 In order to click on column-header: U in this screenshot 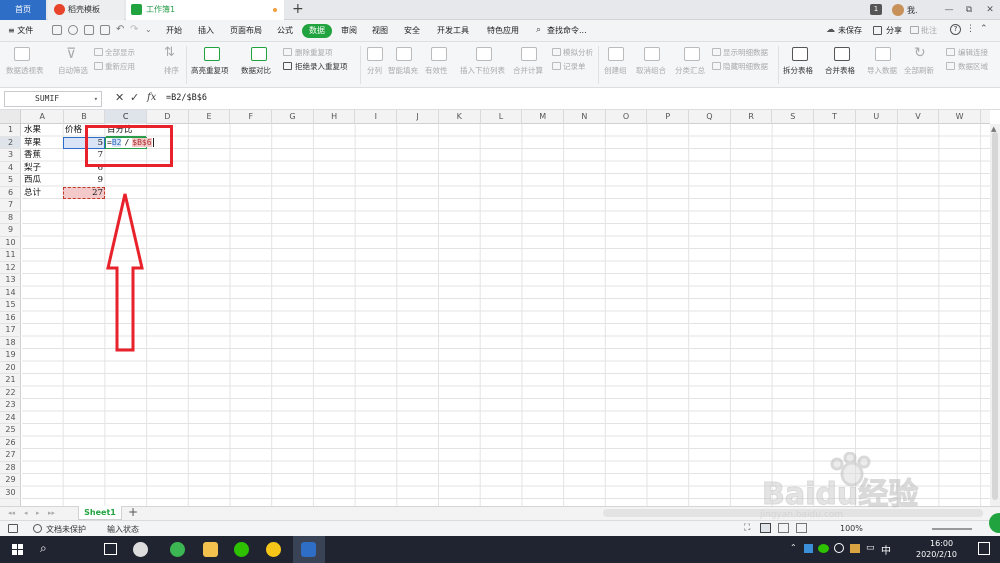, I will do `click(877, 117)`.